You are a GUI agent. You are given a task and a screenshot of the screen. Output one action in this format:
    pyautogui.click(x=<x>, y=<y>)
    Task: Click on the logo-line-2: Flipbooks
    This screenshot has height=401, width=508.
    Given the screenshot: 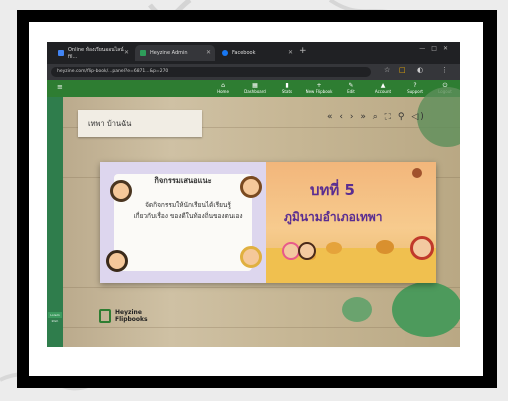 What is the action you would take?
    pyautogui.click(x=131, y=319)
    